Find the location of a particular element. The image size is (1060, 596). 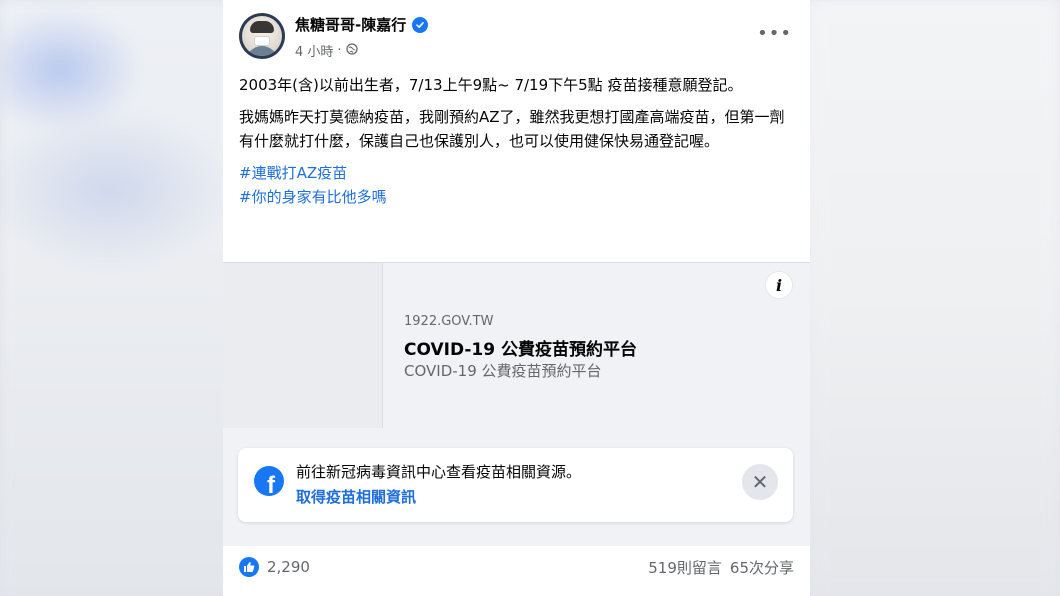

share-count: 65次分享 is located at coordinates (762, 567).